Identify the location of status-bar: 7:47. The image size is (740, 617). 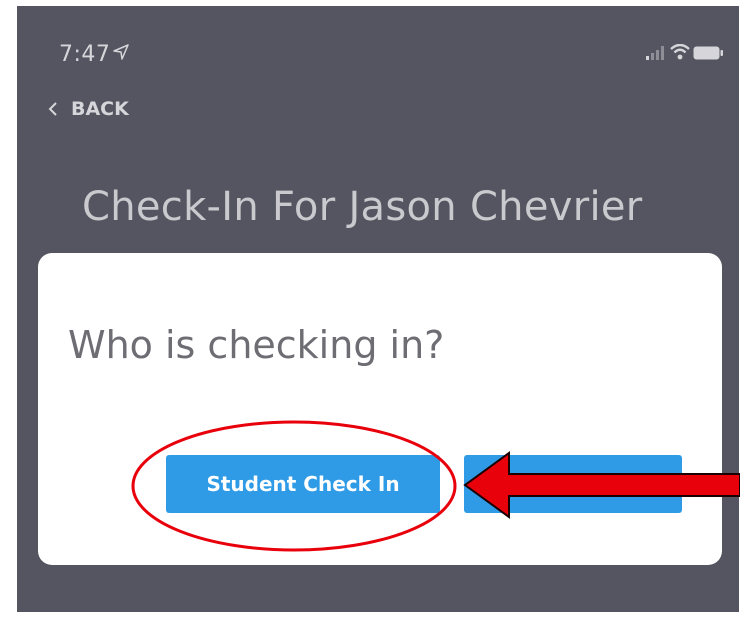
(378, 36).